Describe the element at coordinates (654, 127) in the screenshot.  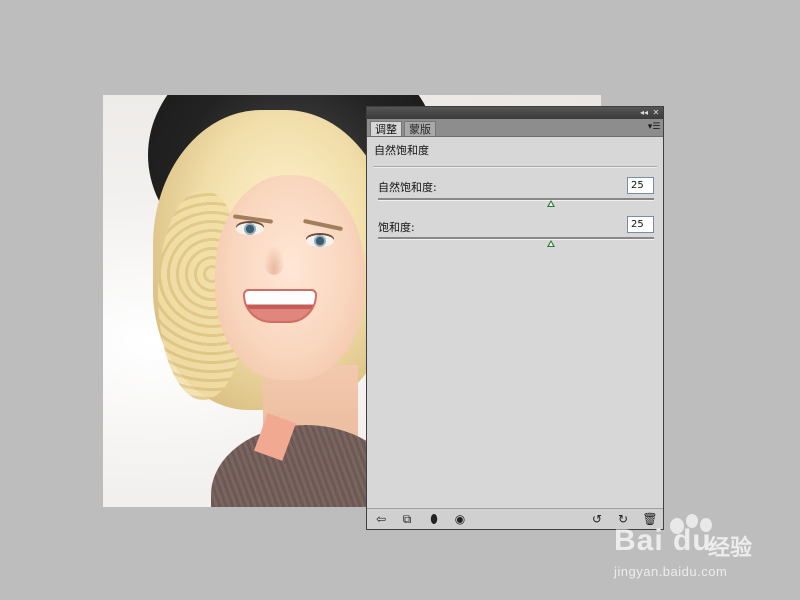
I see `panel-menu-icon: ▾☰` at that location.